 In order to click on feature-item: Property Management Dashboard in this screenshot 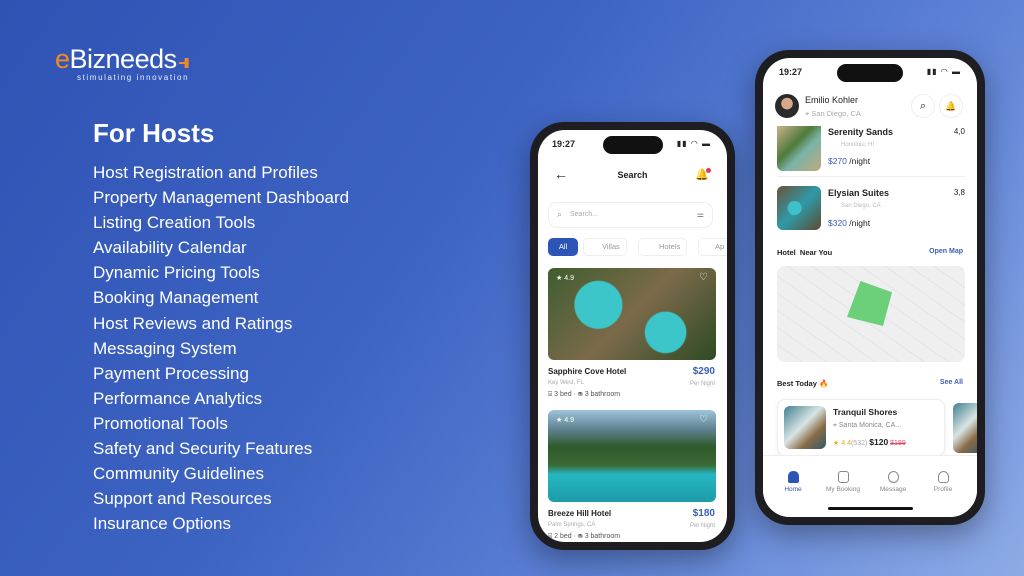, I will do `click(221, 198)`.